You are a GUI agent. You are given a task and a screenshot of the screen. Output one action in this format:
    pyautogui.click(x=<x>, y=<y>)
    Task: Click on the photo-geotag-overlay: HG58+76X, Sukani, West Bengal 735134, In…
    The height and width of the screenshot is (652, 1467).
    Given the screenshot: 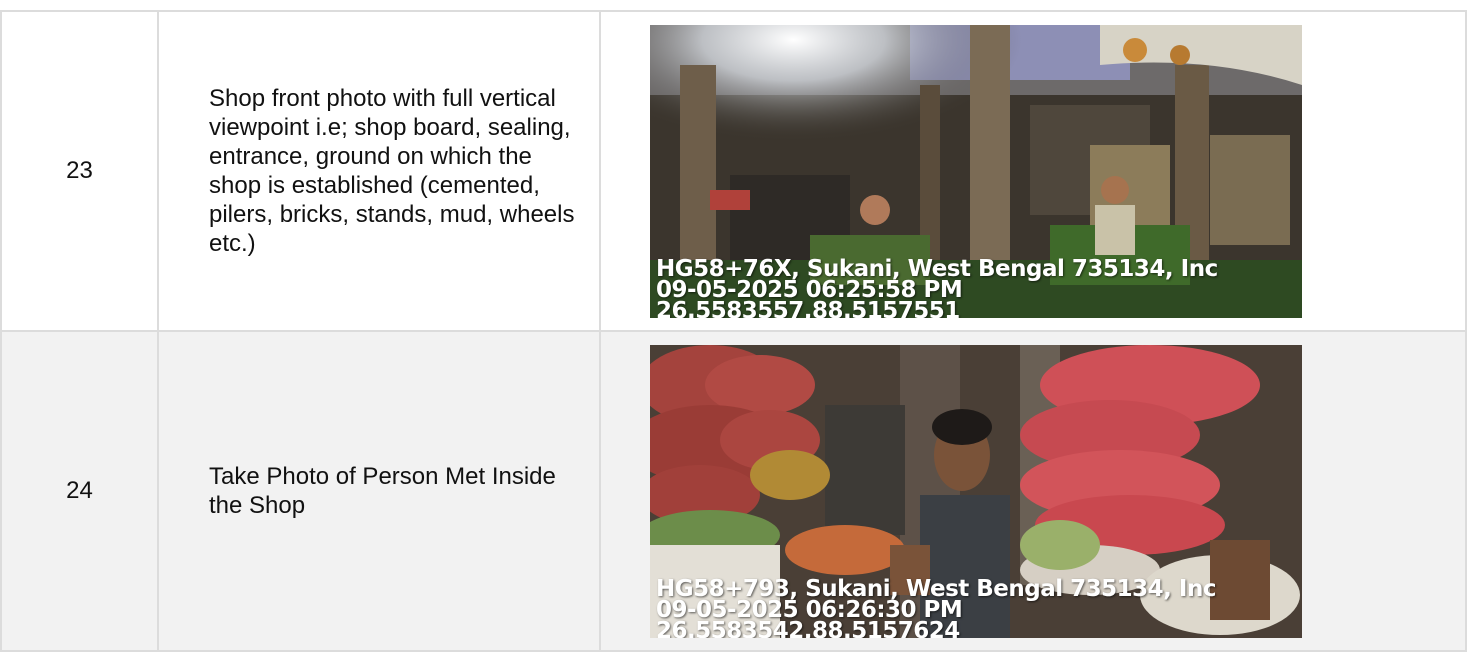 What is the action you would take?
    pyautogui.click(x=937, y=287)
    